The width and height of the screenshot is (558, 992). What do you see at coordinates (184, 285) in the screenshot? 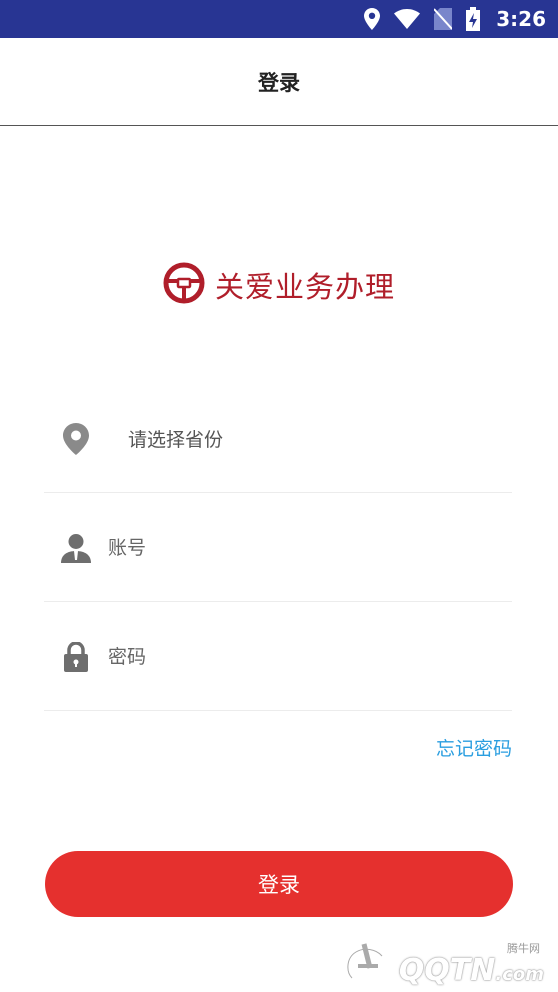
I see `steering-wheel-icon` at bounding box center [184, 285].